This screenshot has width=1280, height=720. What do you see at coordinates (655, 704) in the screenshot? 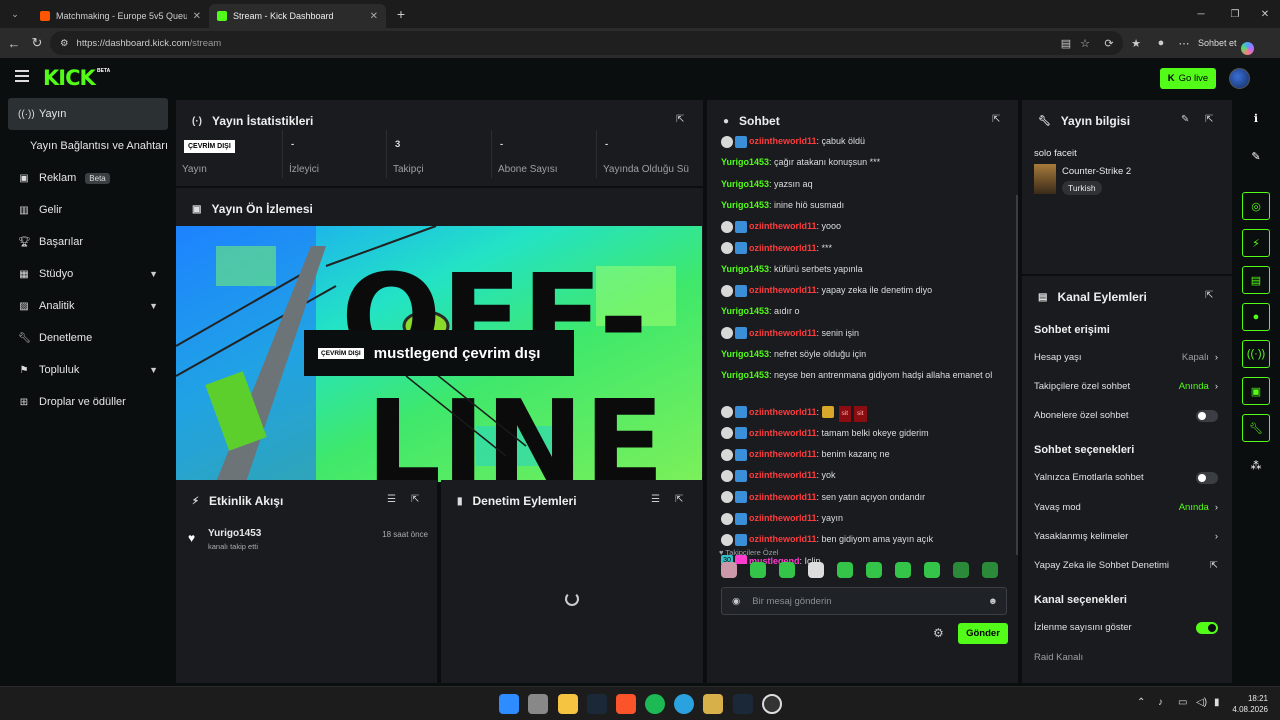
I see `spotify-icon` at bounding box center [655, 704].